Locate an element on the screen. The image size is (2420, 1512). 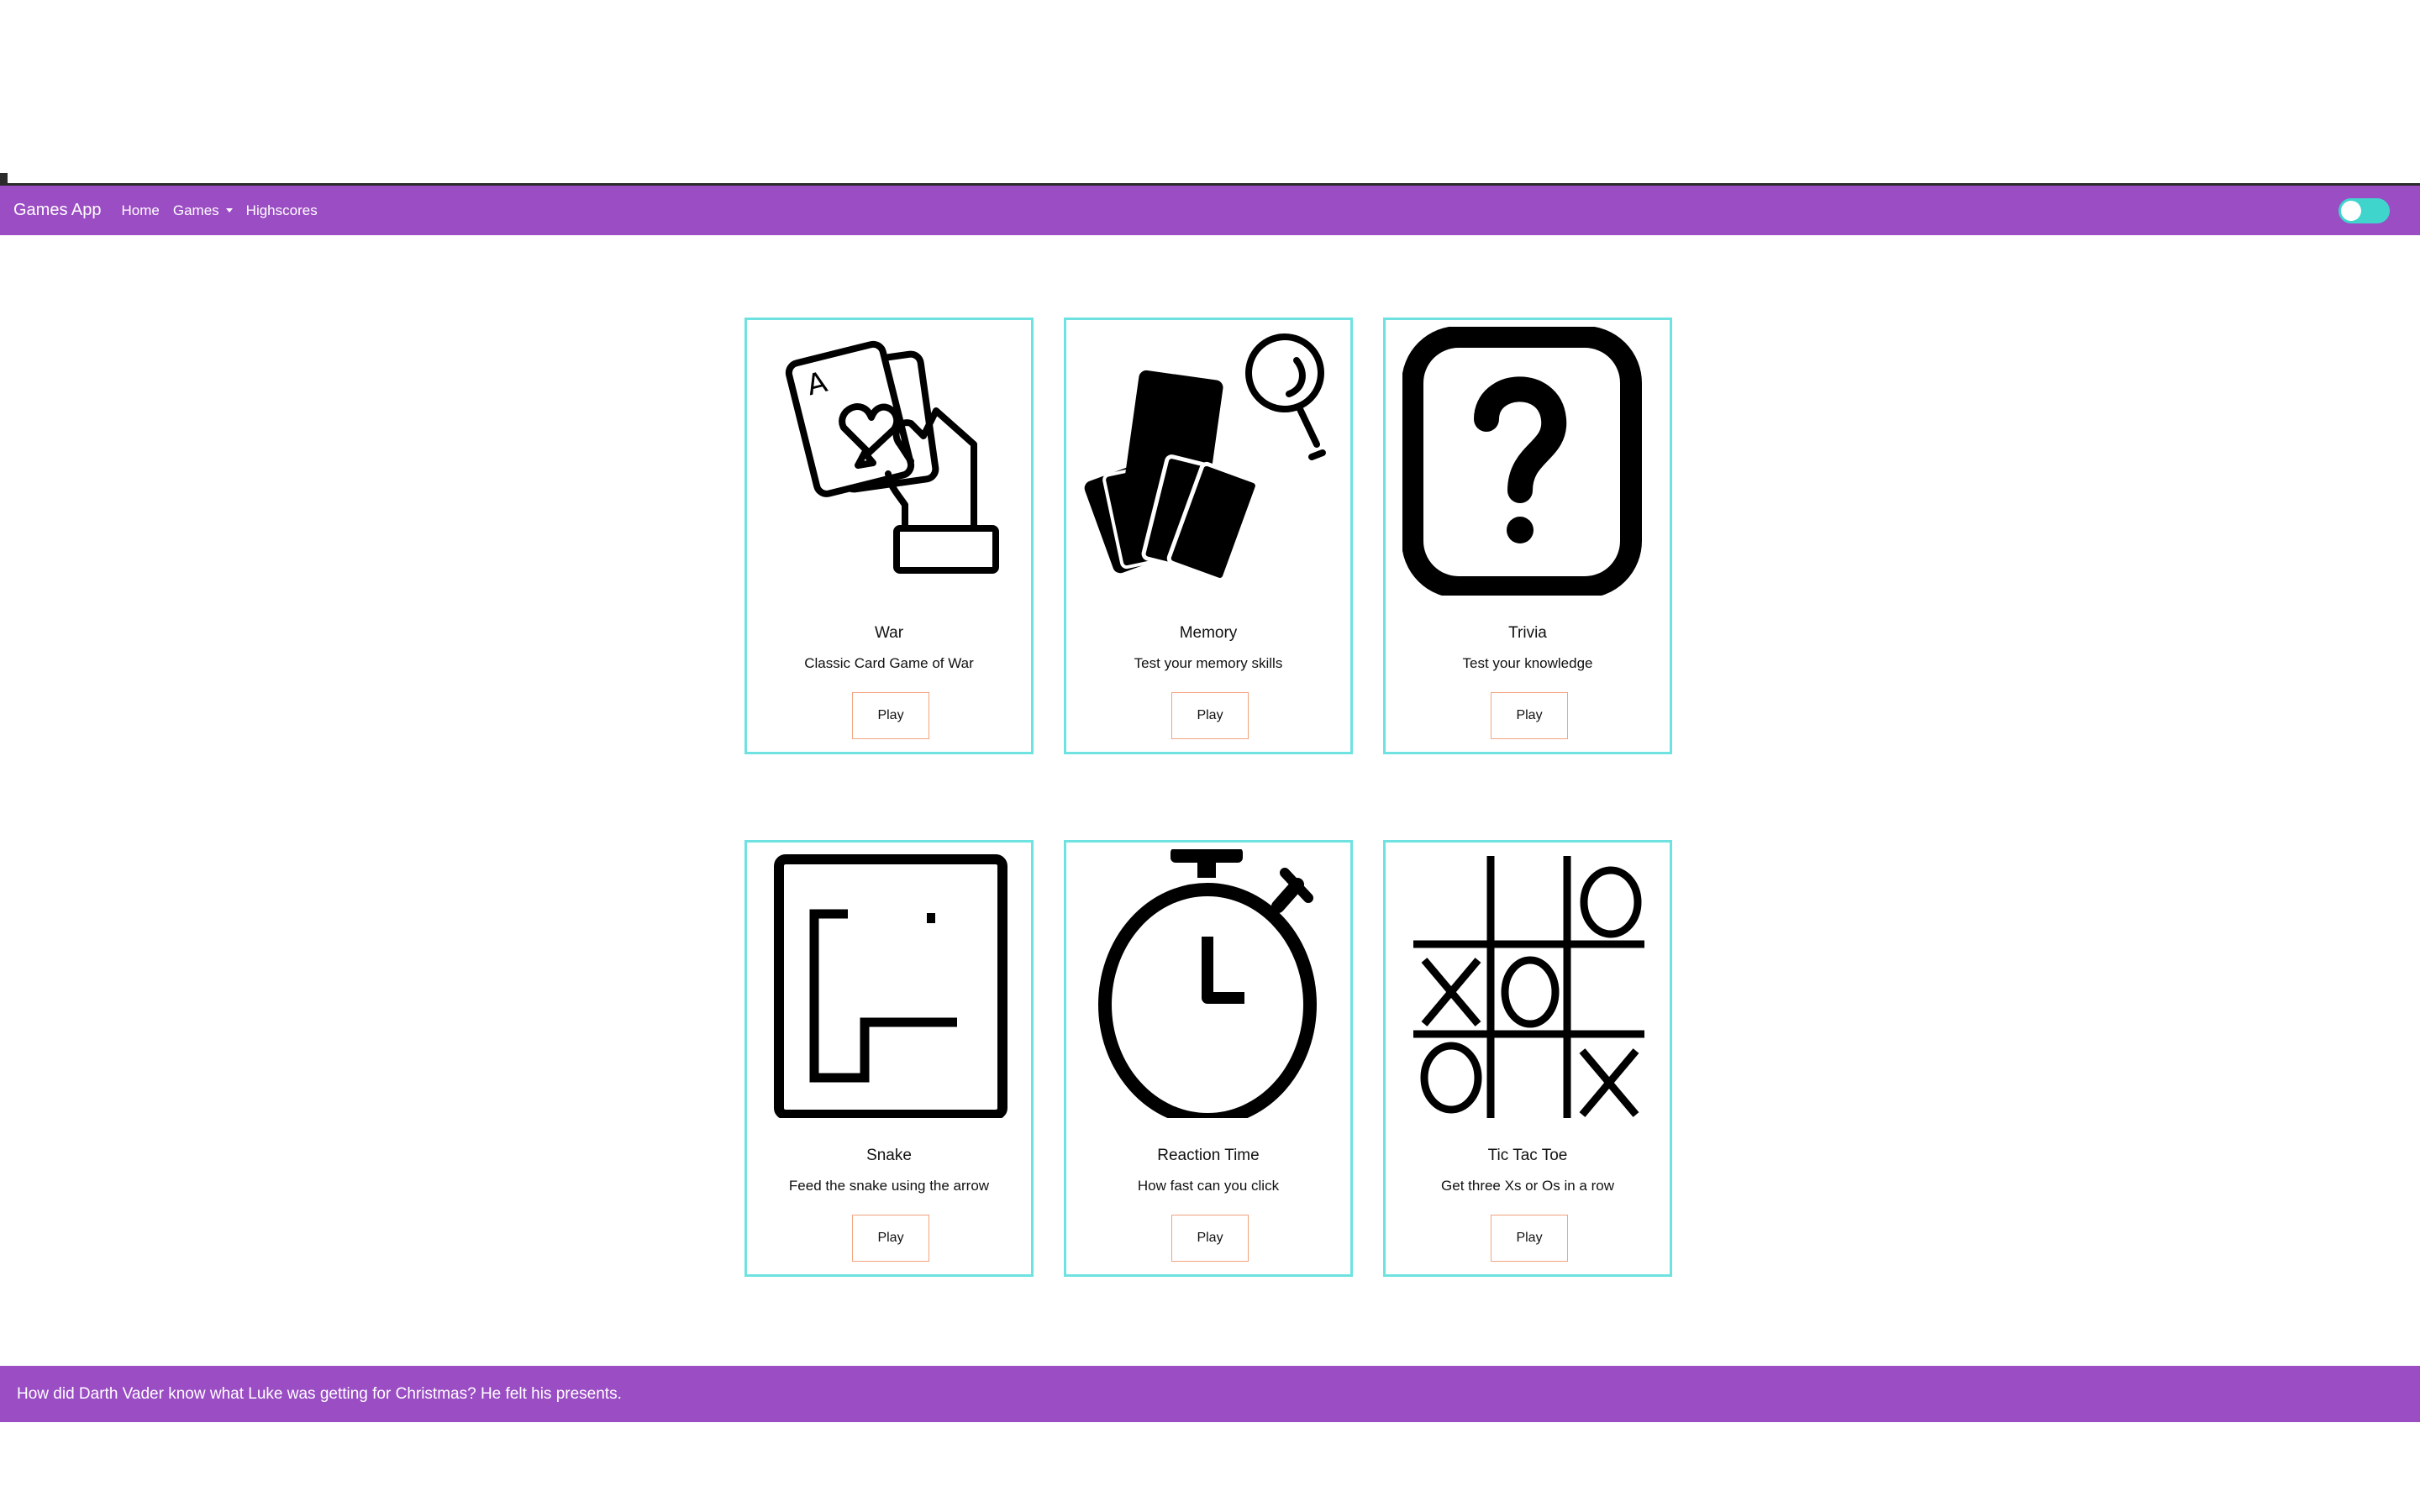
game-card-memory: Memory Test your memory skills Play is located at coordinates (1208, 536).